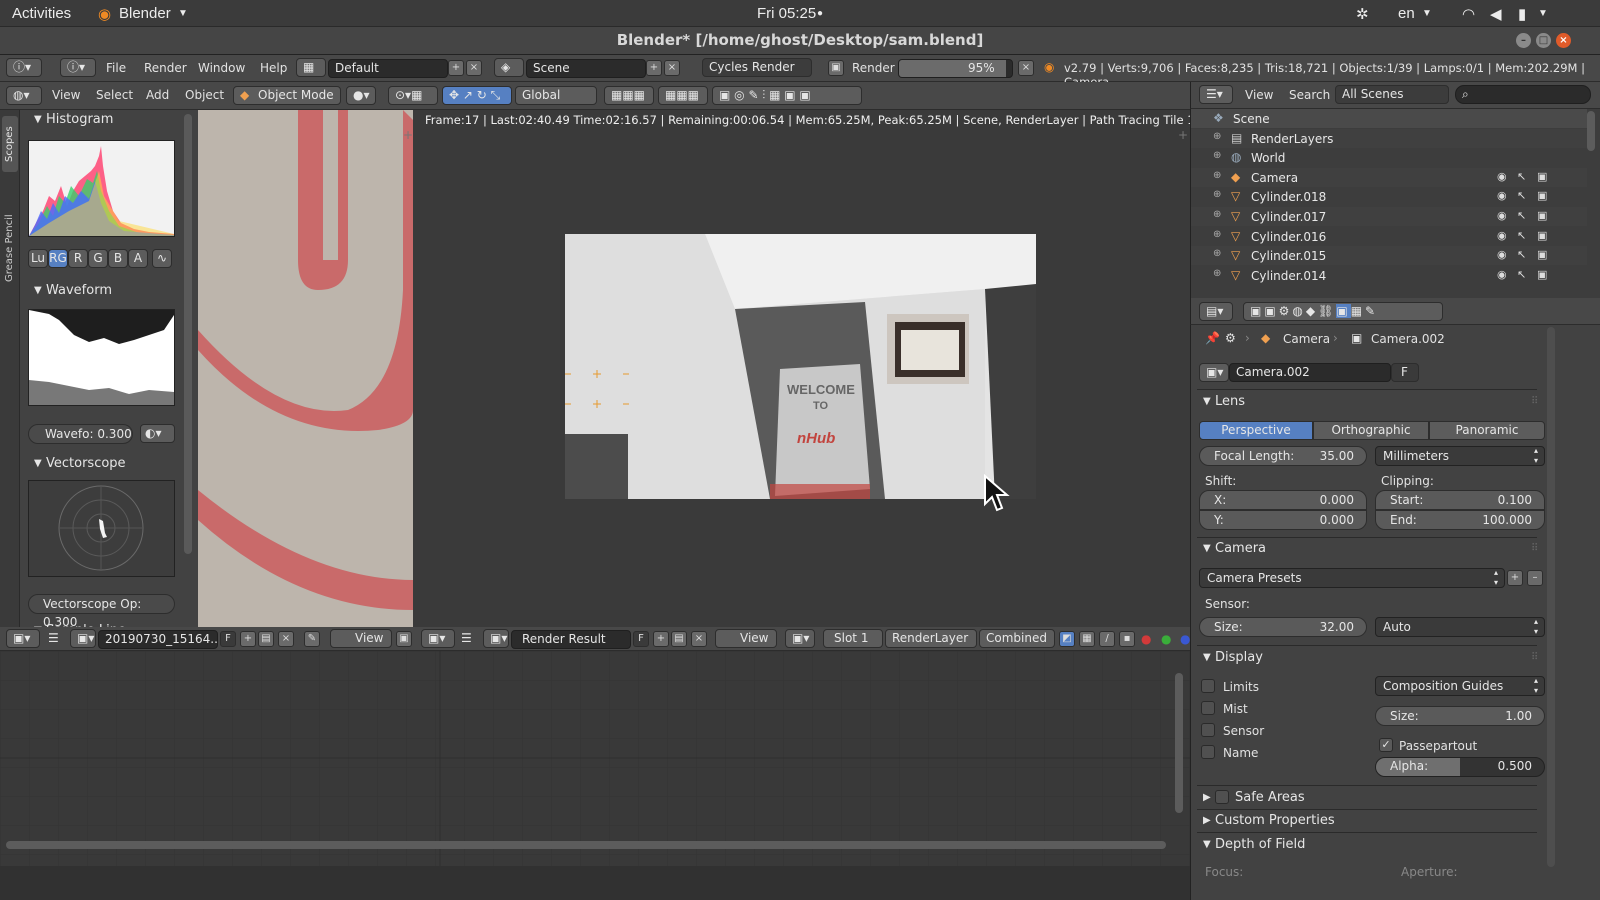 The height and width of the screenshot is (900, 1600). Describe the element at coordinates (571, 639) in the screenshot. I see `render-result-field: Render Result` at that location.